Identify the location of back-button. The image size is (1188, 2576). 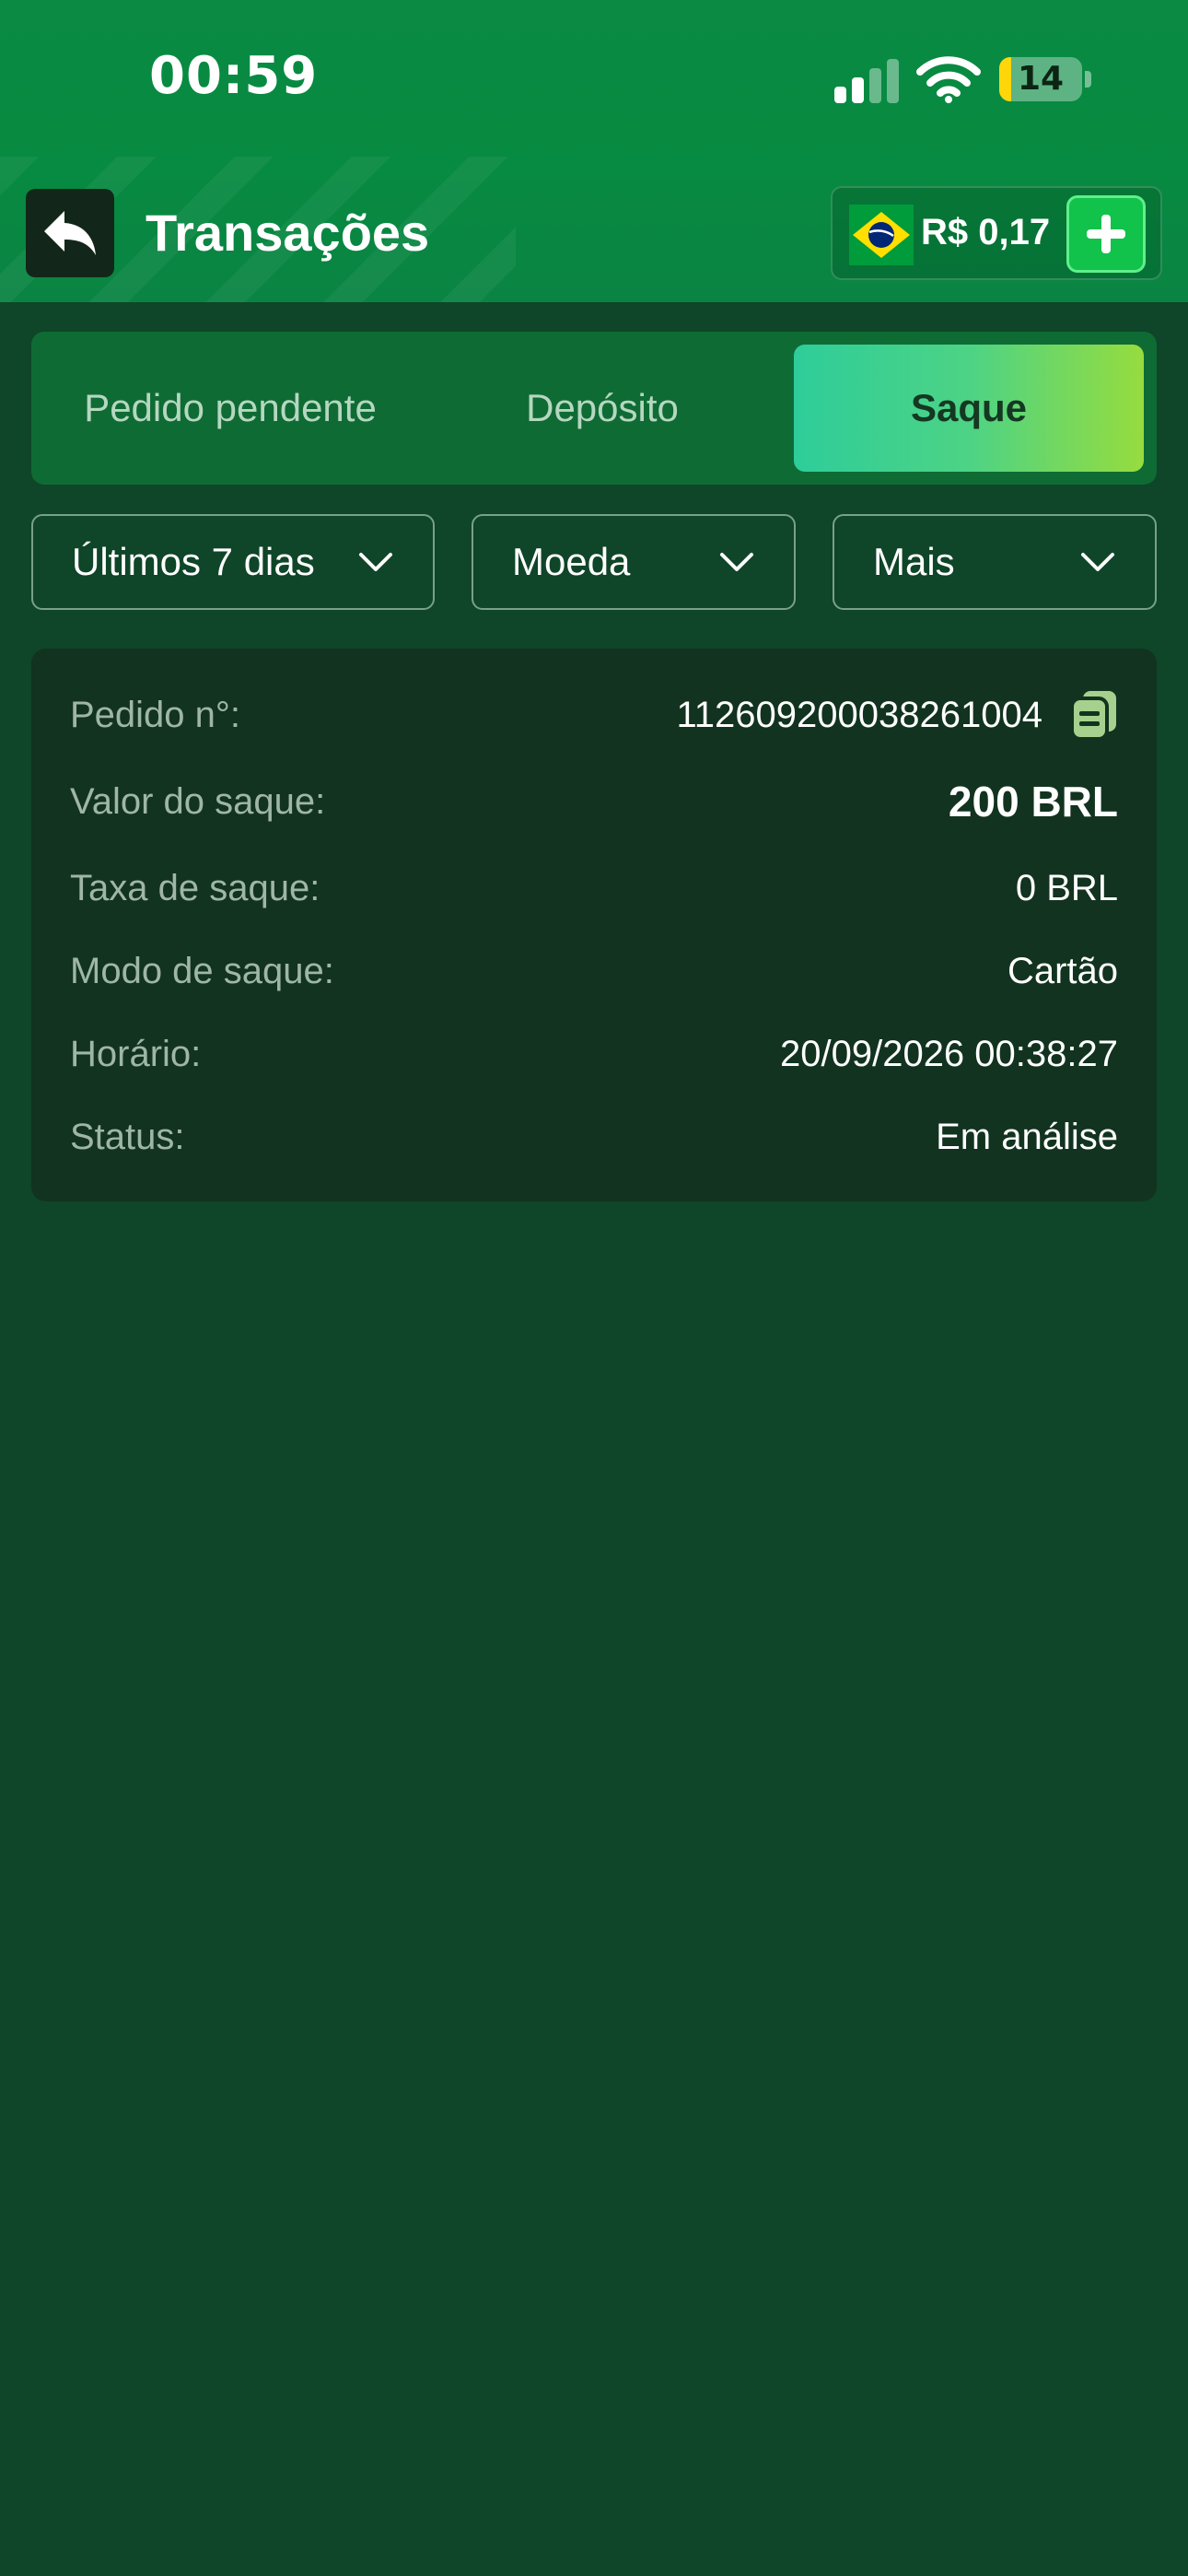
(70, 233).